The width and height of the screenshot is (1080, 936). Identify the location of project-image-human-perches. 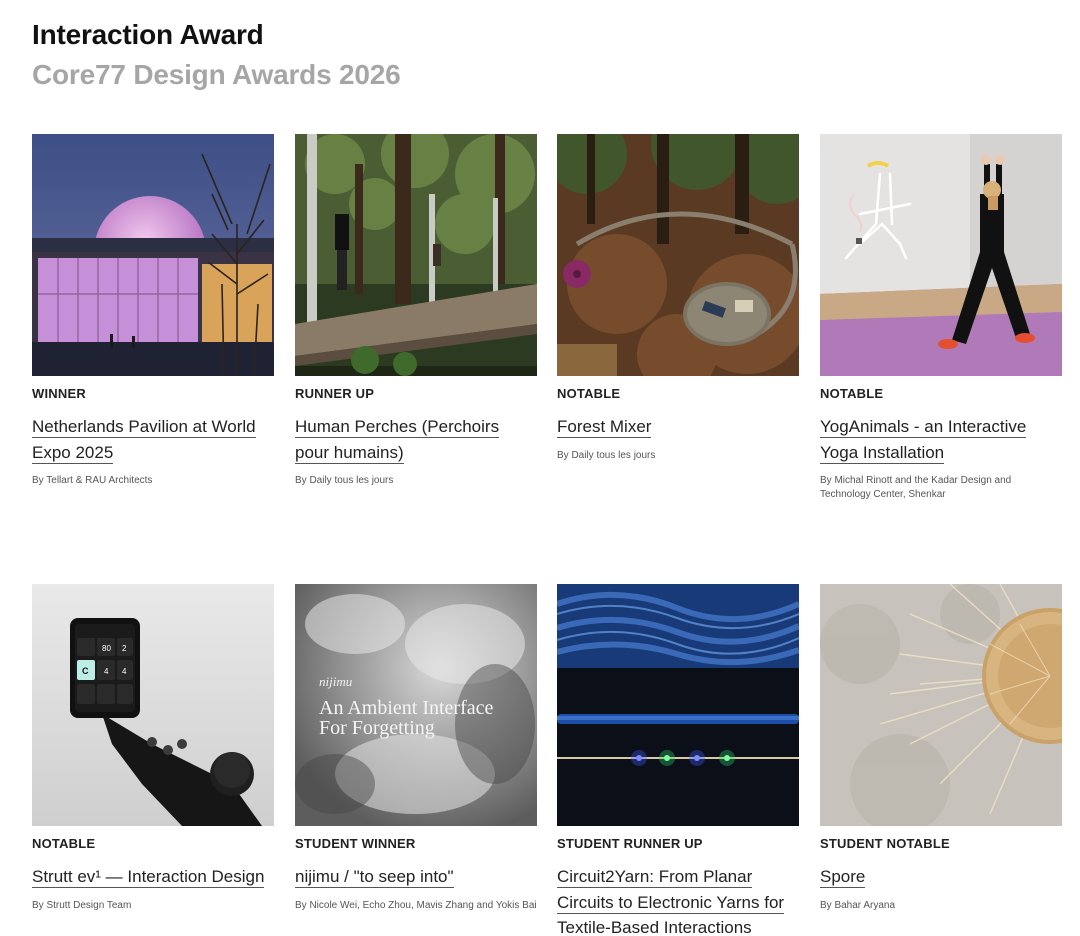
(416, 255).